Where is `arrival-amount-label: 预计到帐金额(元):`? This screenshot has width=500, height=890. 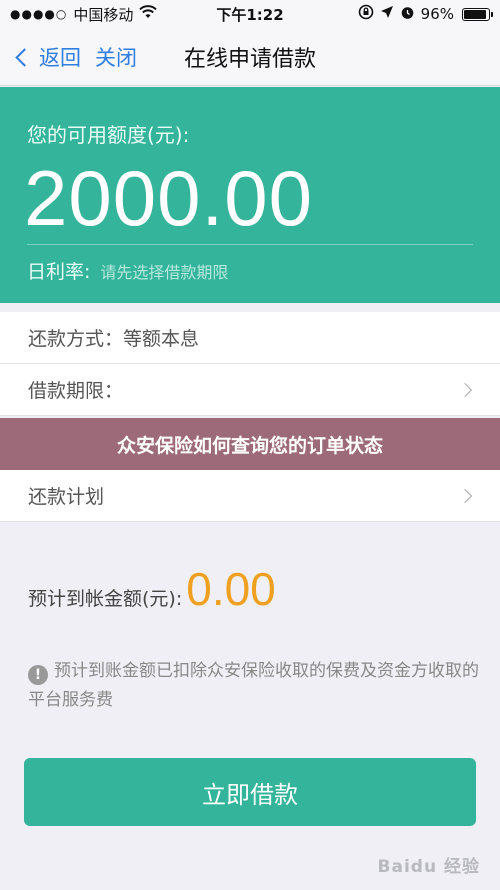 arrival-amount-label: 预计到帐金额(元): is located at coordinates (105, 599).